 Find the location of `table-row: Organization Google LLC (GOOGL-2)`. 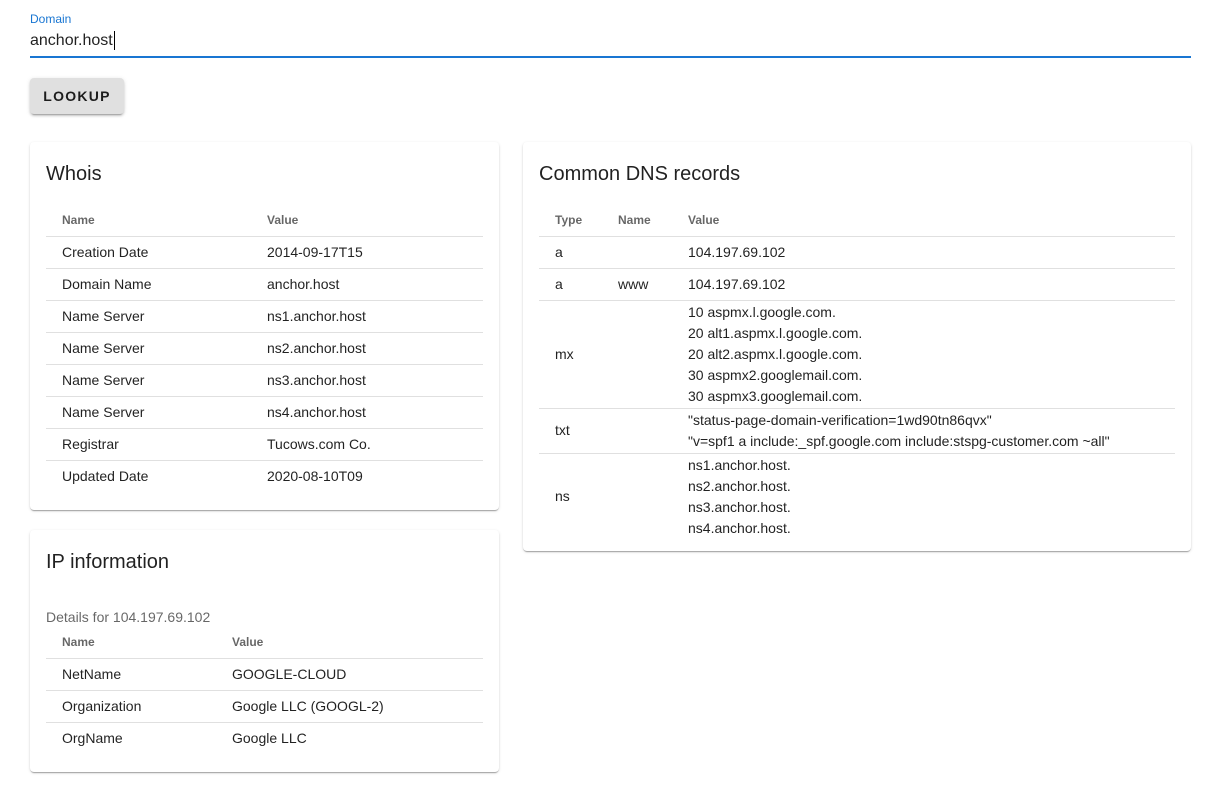

table-row: Organization Google LLC (GOOGL-2) is located at coordinates (264, 706).